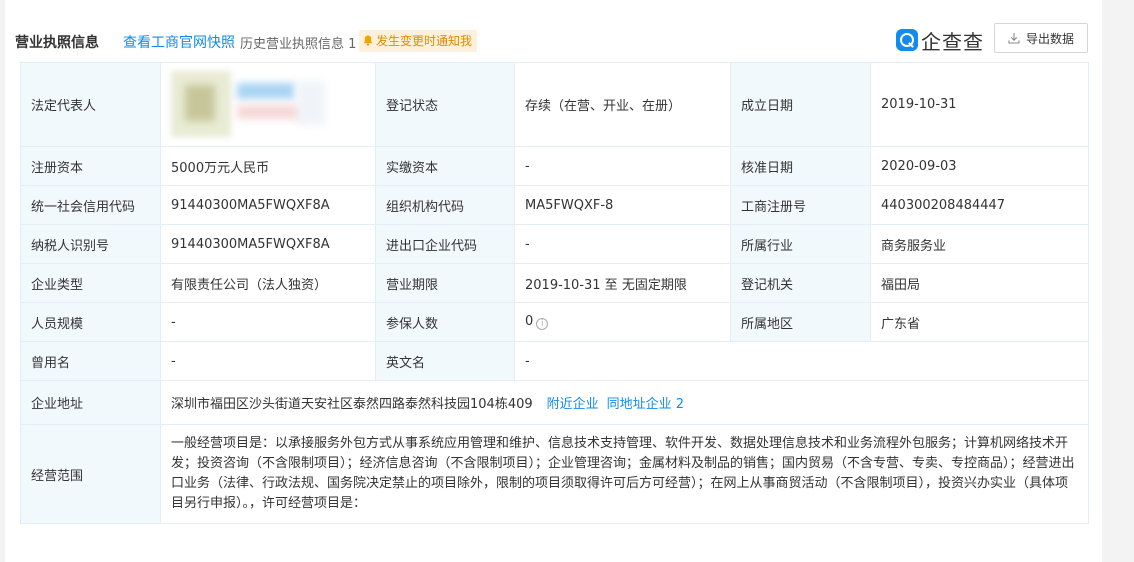 The image size is (1134, 562). Describe the element at coordinates (800, 166) in the screenshot. I see `approve-date-label: 核准日期` at that location.